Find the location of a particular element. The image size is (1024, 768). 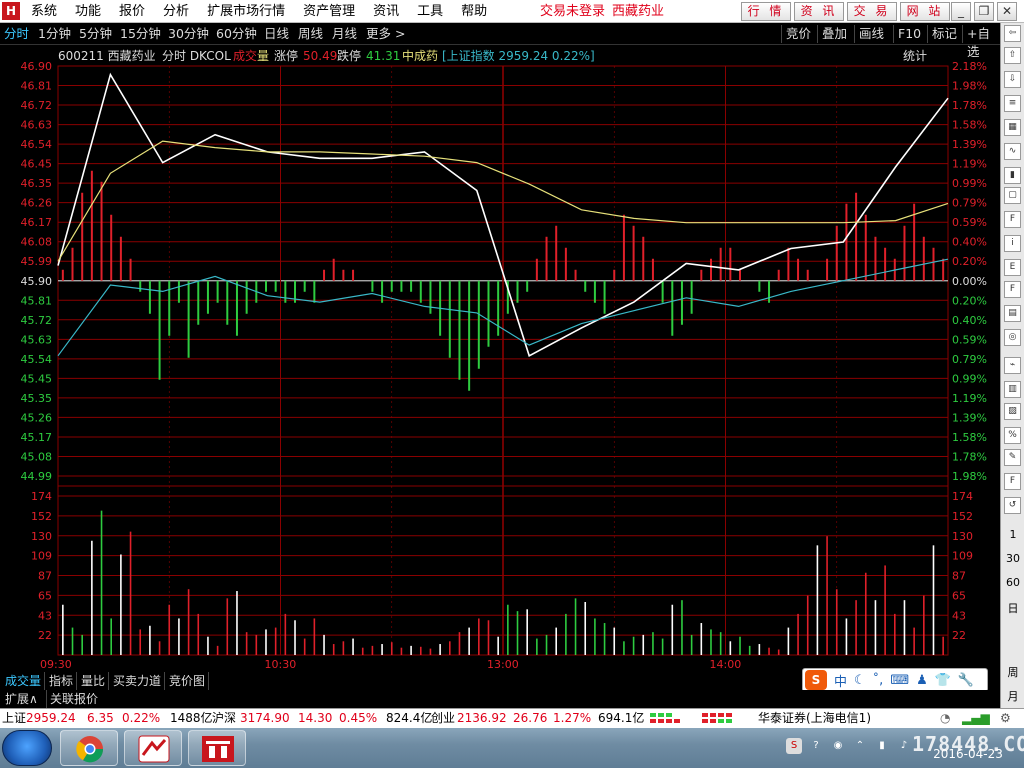

settings-icon: ⚙ is located at coordinates (1005, 718).